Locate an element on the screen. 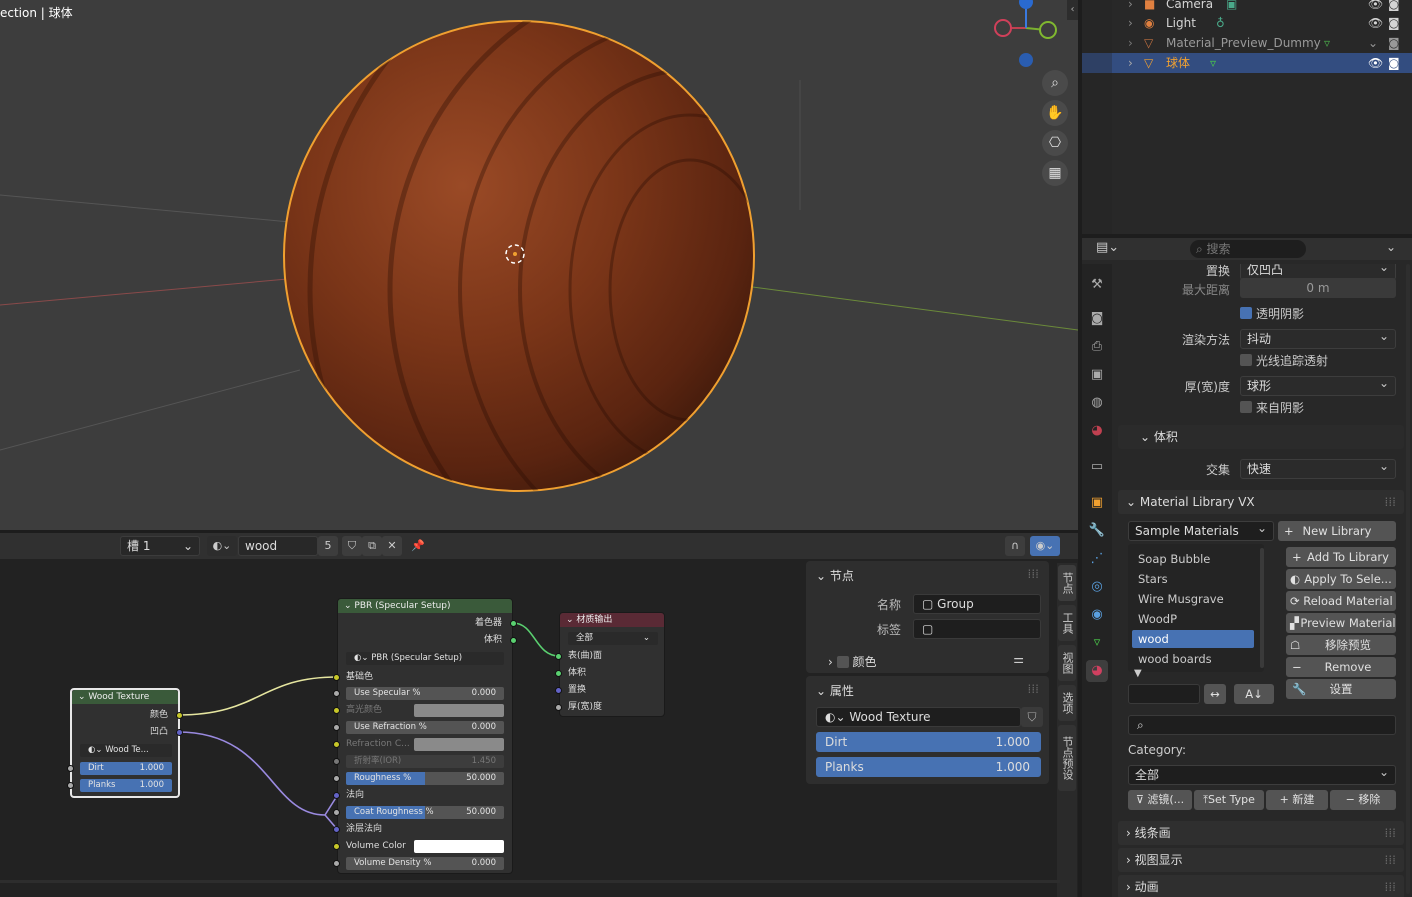  use-refraction-field: Use Refraction % 0.000 is located at coordinates (425, 727).